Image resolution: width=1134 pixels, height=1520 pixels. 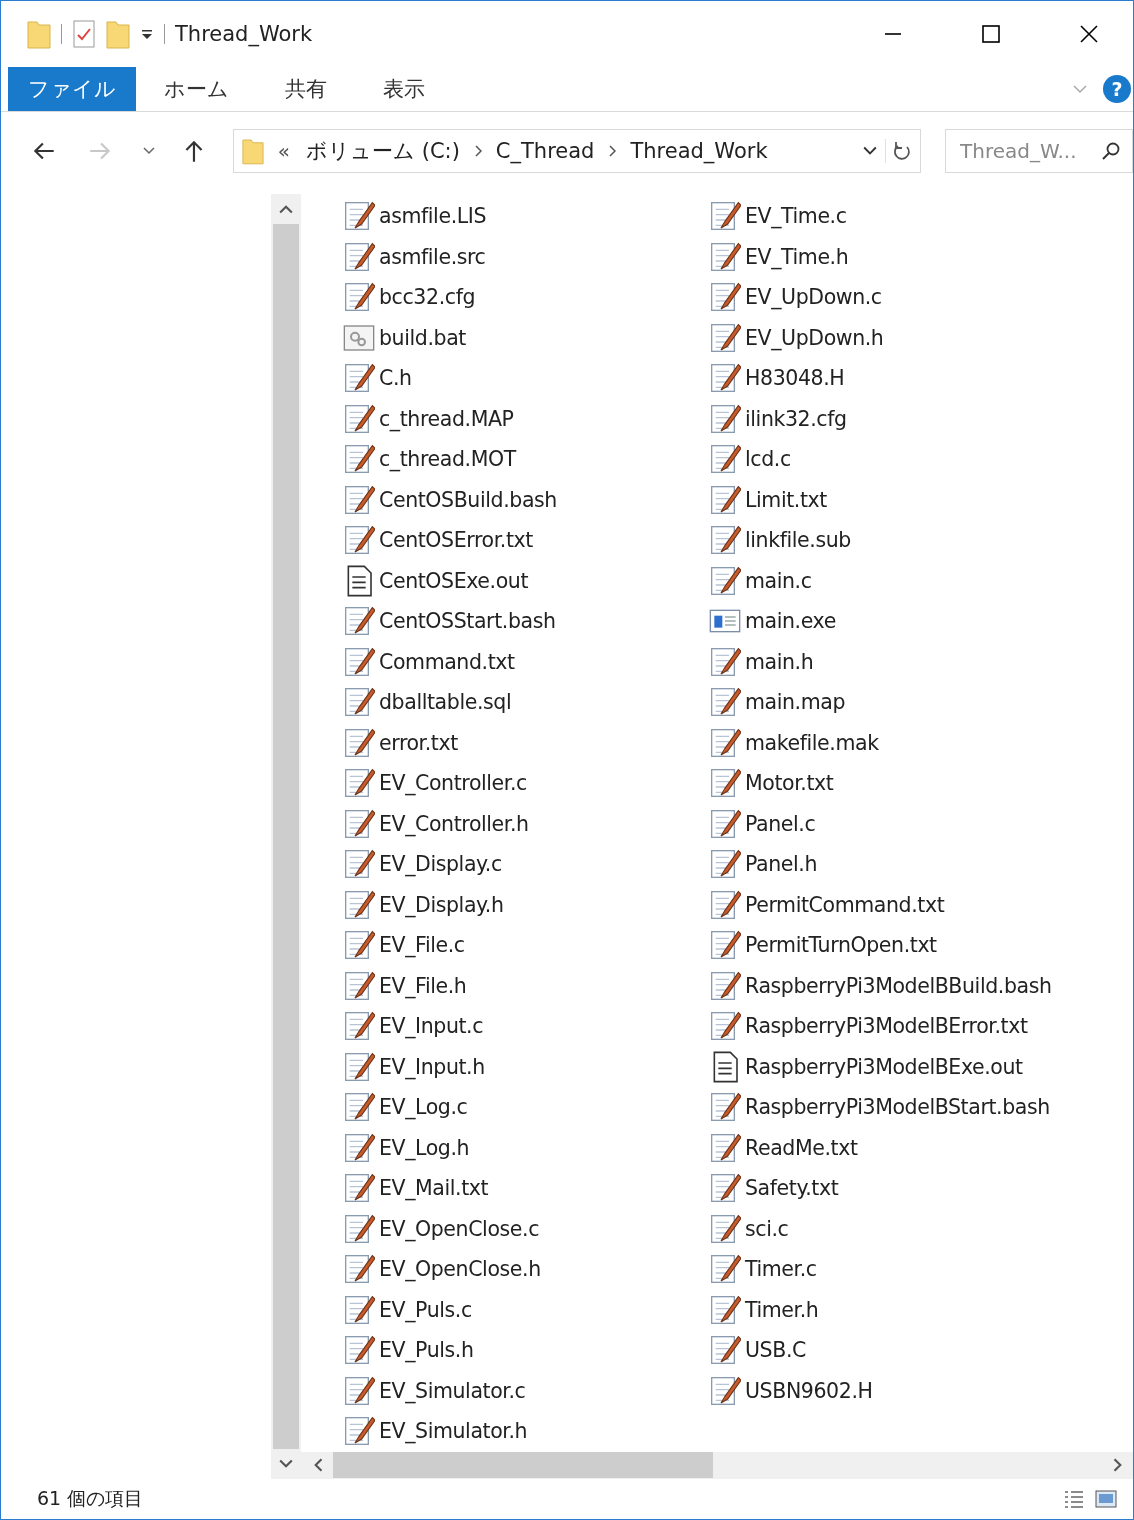 What do you see at coordinates (423, 985) in the screenshot?
I see `file-name: EV_File.h` at bounding box center [423, 985].